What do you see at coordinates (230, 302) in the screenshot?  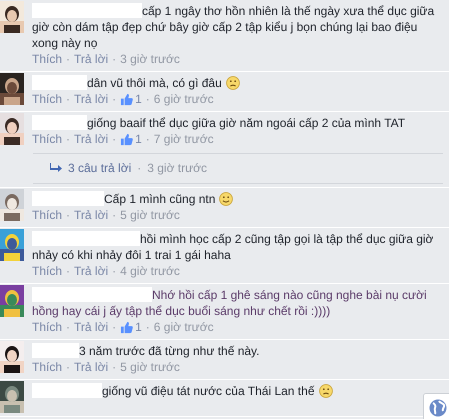 I see `comment-text: Nhớ hồi cấp 1 ghê sáng nào cũng nghe bài nụ cười hồng hay cái j ấy tập thể dục buổi sáng như chết rồi :))))` at bounding box center [230, 302].